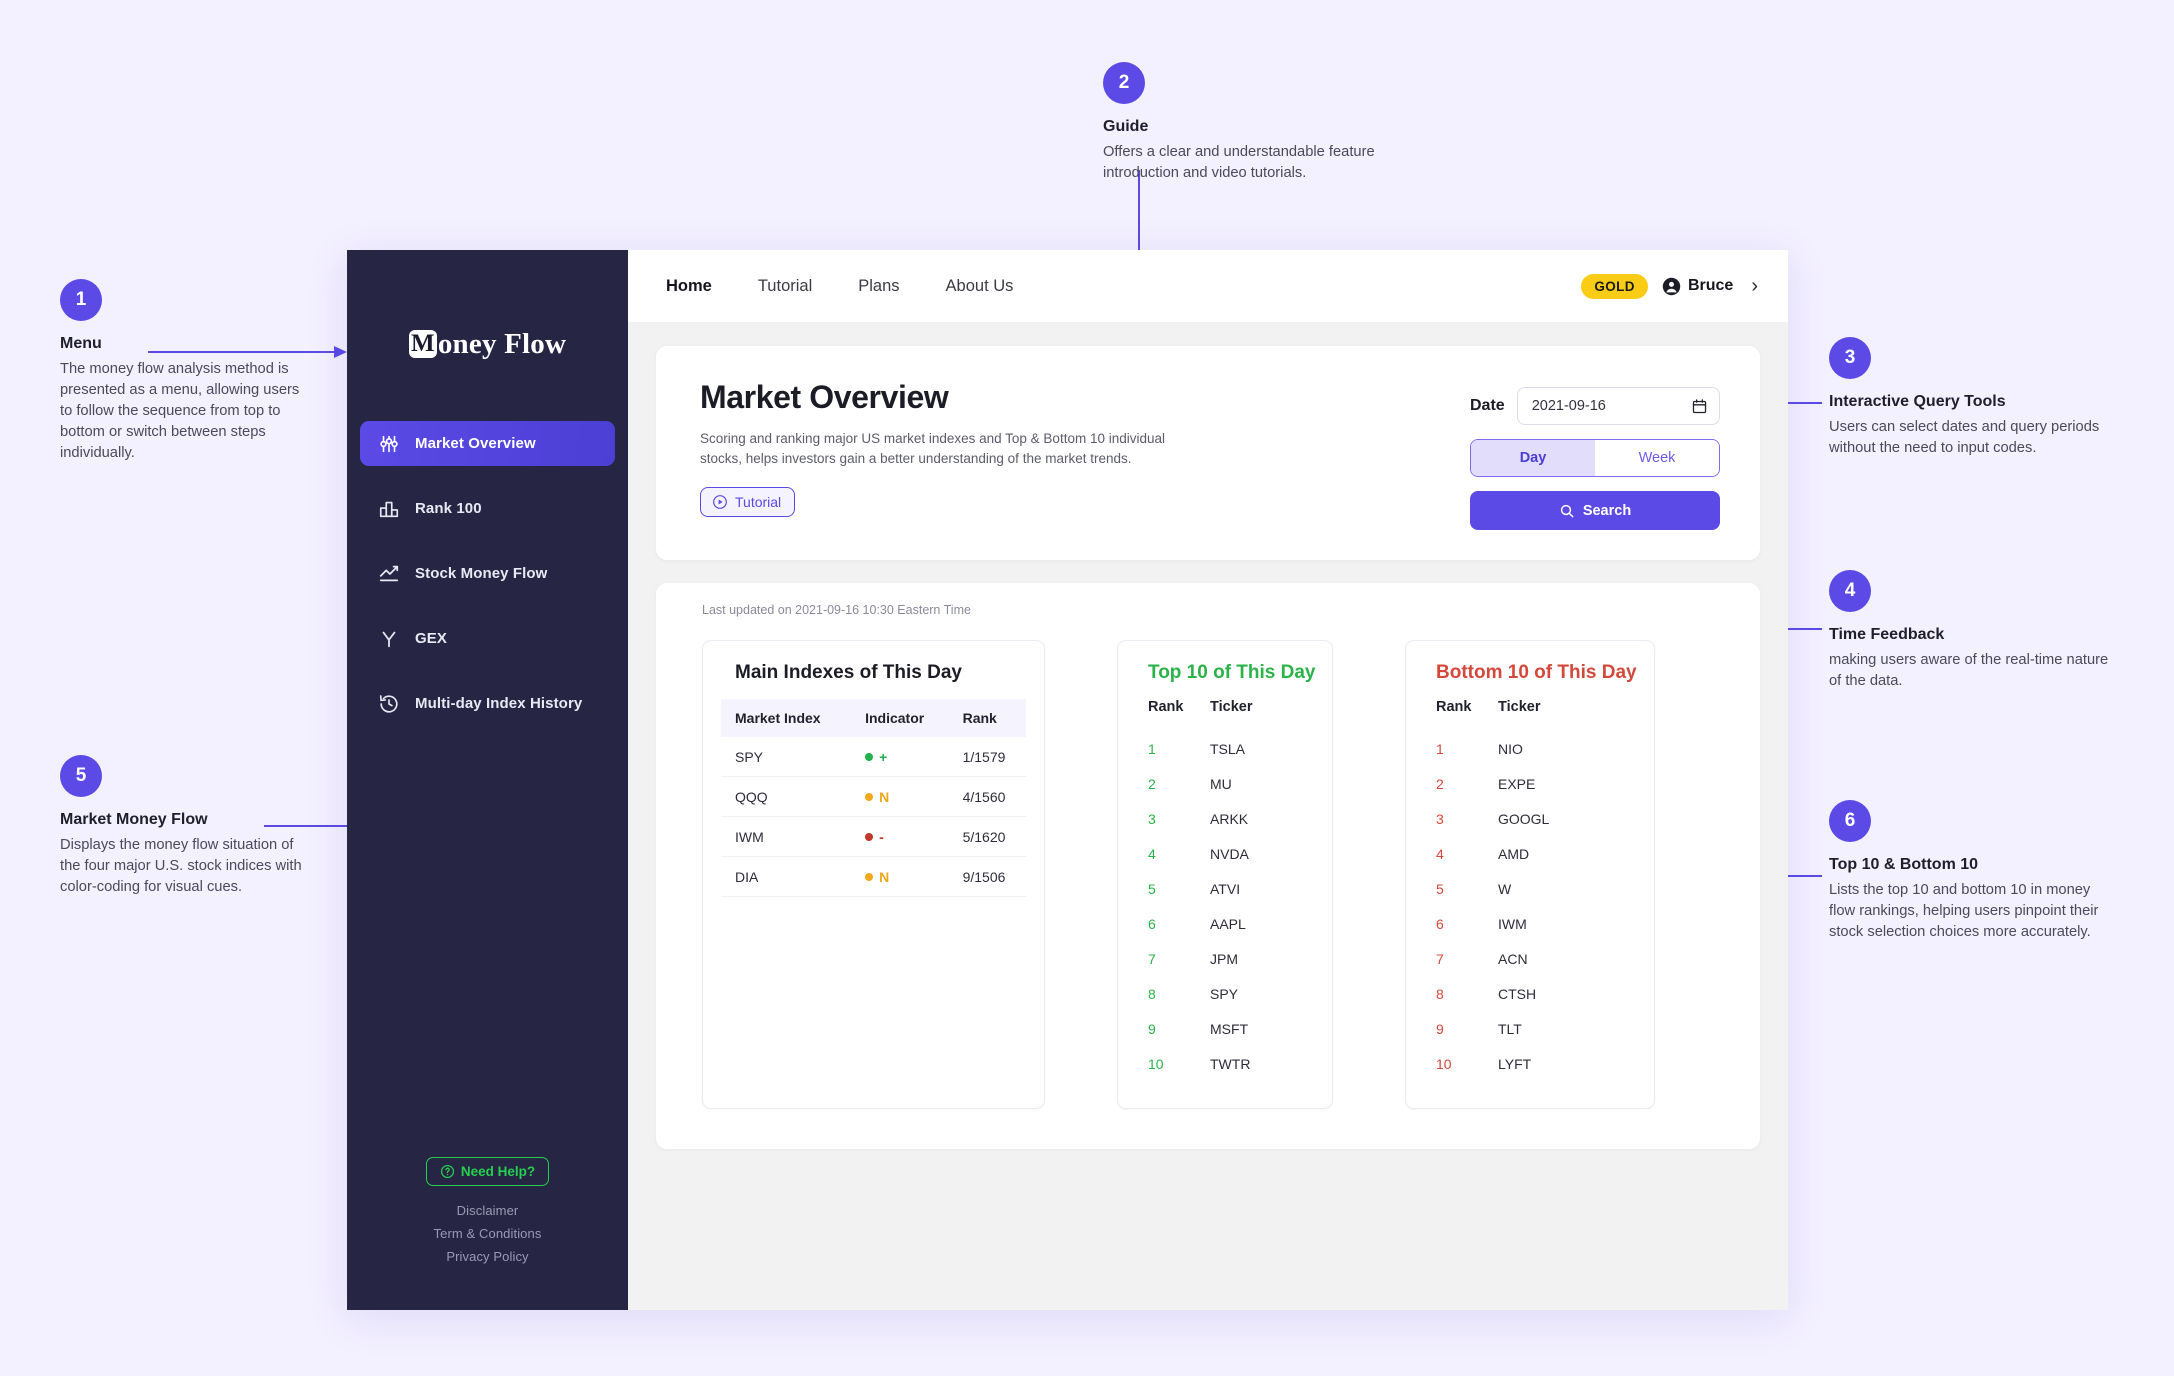 Image resolution: width=2174 pixels, height=1376 pixels. What do you see at coordinates (1440, 1028) in the screenshot?
I see `cell-rank: 9` at bounding box center [1440, 1028].